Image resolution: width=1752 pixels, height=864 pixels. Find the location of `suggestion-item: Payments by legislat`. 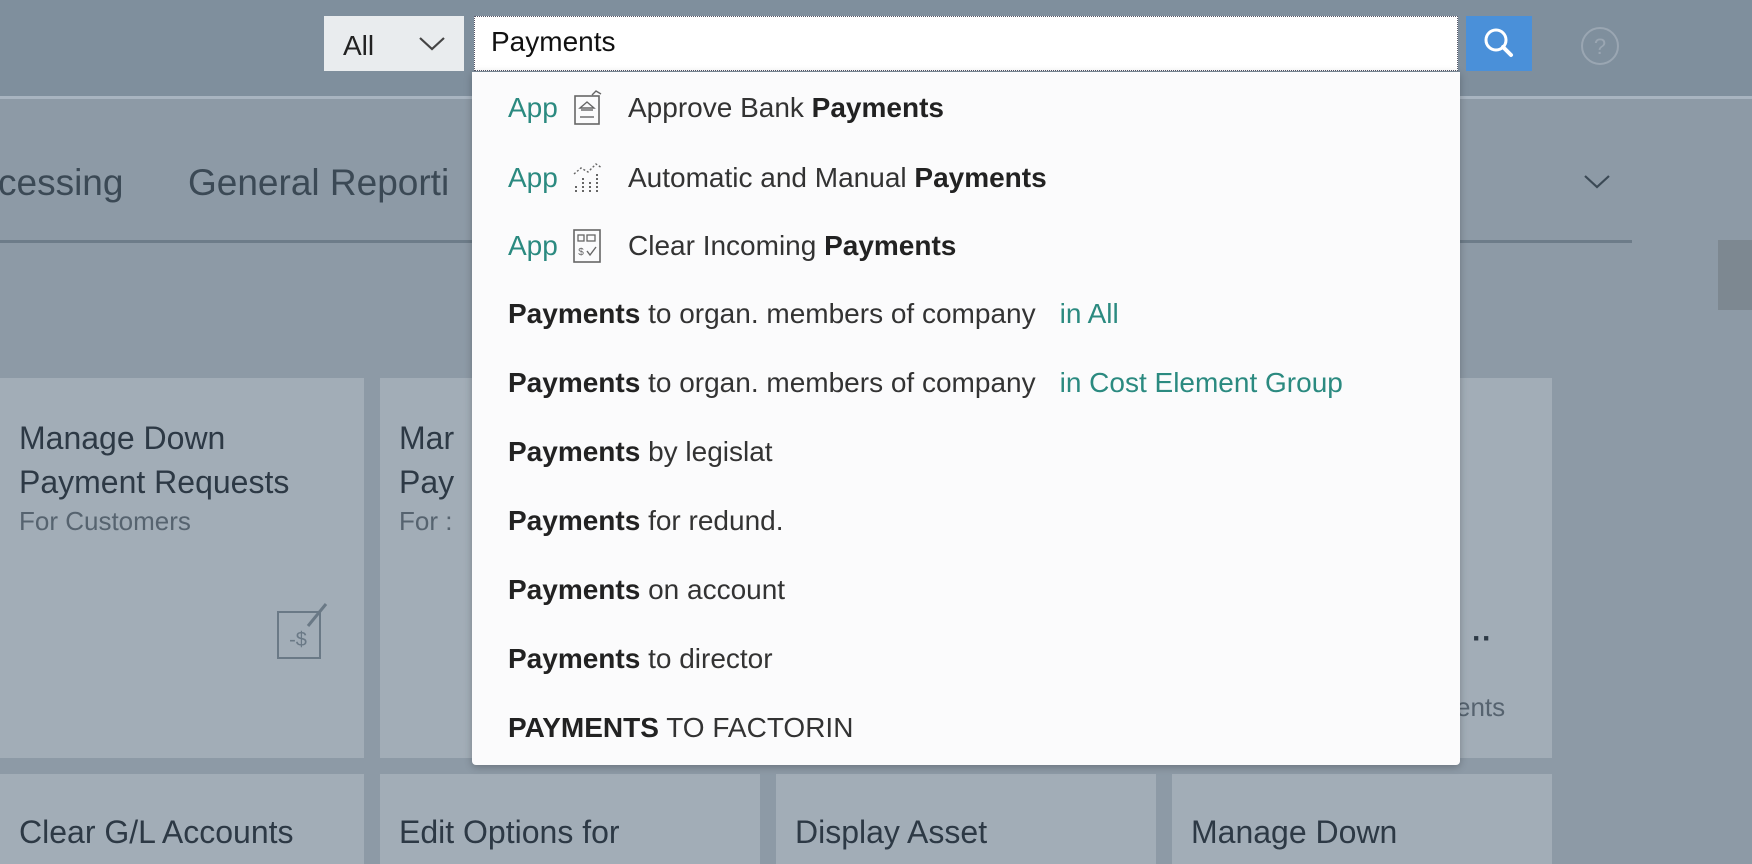

suggestion-item: Payments by legislat is located at coordinates (978, 452).